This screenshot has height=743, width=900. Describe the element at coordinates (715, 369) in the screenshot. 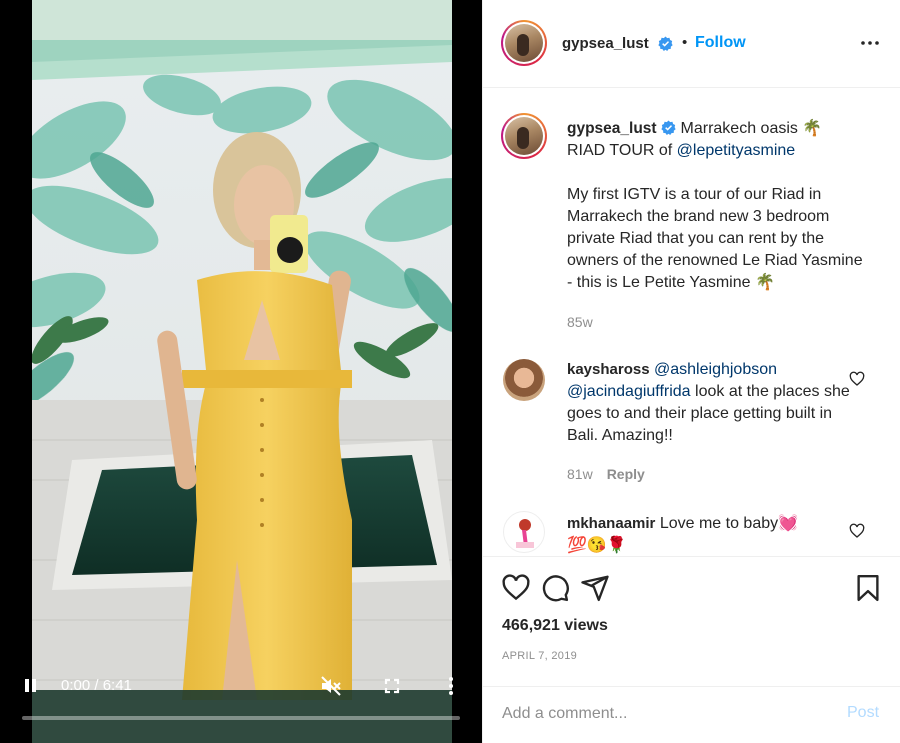

I see `comment-mention-link: @ashleighjobson` at that location.